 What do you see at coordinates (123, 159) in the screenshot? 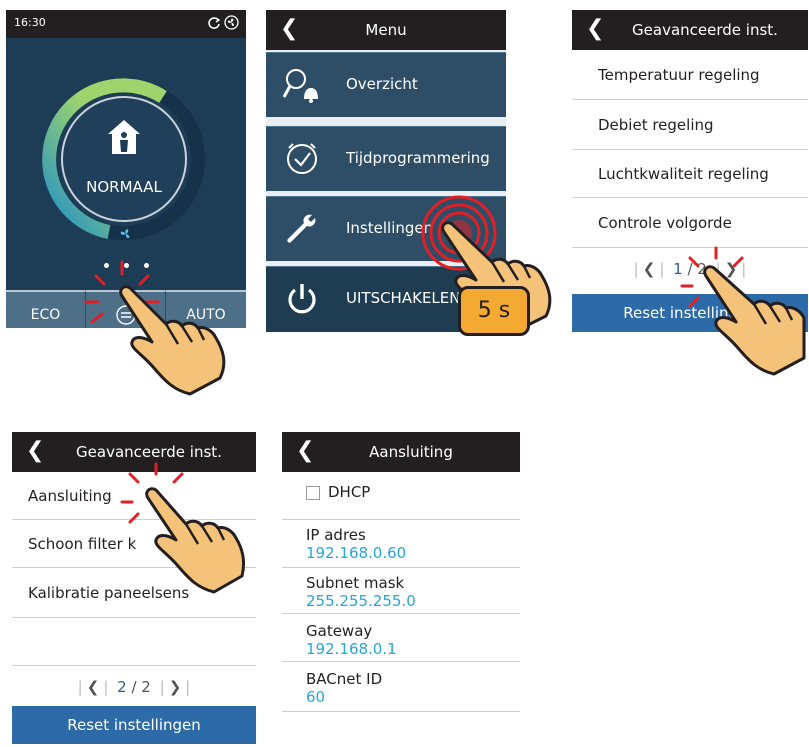
I see `mode-dial` at bounding box center [123, 159].